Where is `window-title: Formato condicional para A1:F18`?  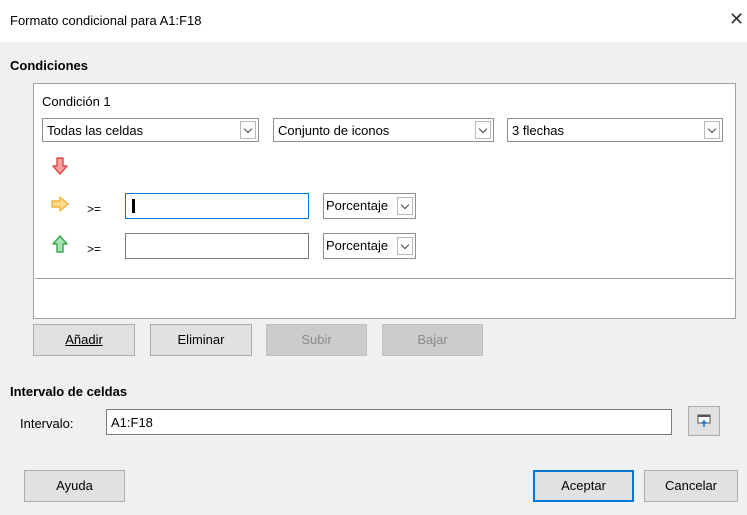
window-title: Formato condicional para A1:F18 is located at coordinates (106, 20).